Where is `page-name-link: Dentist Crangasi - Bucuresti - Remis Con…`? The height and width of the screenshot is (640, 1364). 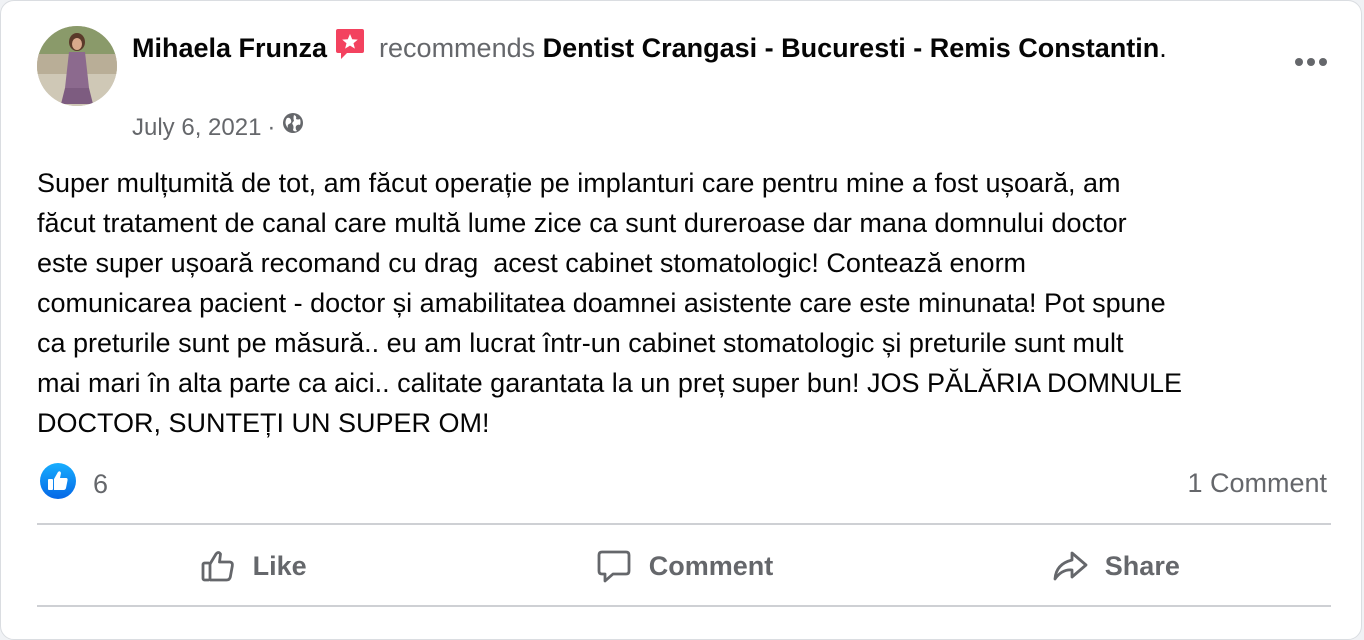
page-name-link: Dentist Crangasi - Bucuresti - Remis Con… is located at coordinates (851, 48).